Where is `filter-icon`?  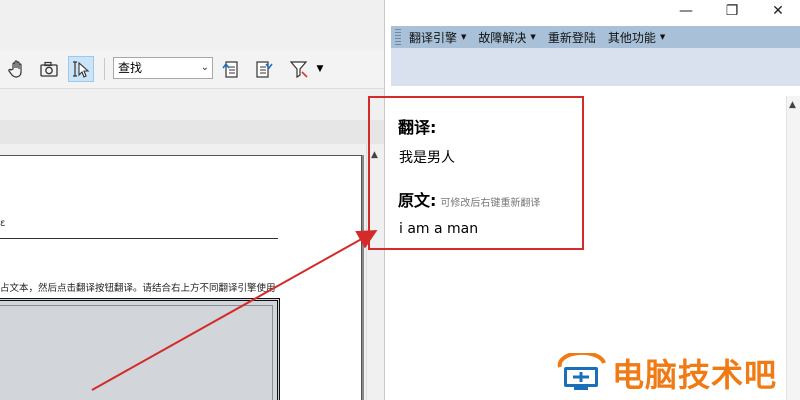
filter-icon is located at coordinates (299, 69).